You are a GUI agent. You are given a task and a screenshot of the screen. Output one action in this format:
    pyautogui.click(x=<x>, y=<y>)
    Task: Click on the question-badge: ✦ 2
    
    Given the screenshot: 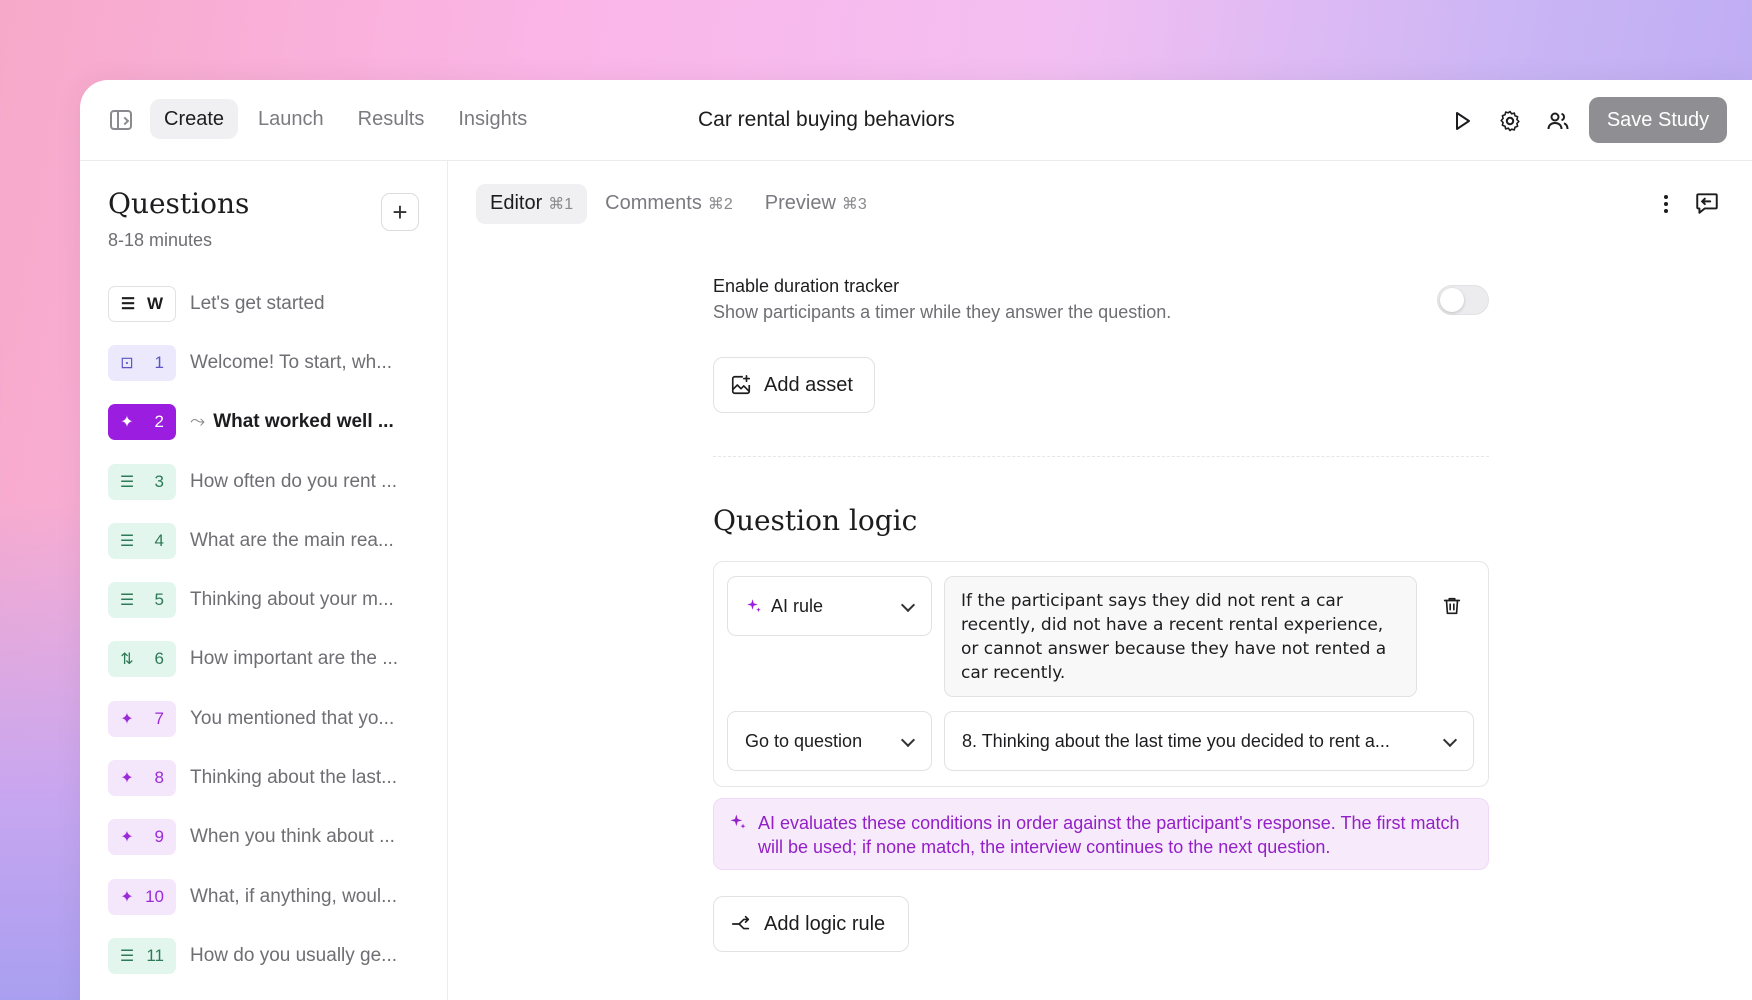 What is the action you would take?
    pyautogui.click(x=142, y=422)
    